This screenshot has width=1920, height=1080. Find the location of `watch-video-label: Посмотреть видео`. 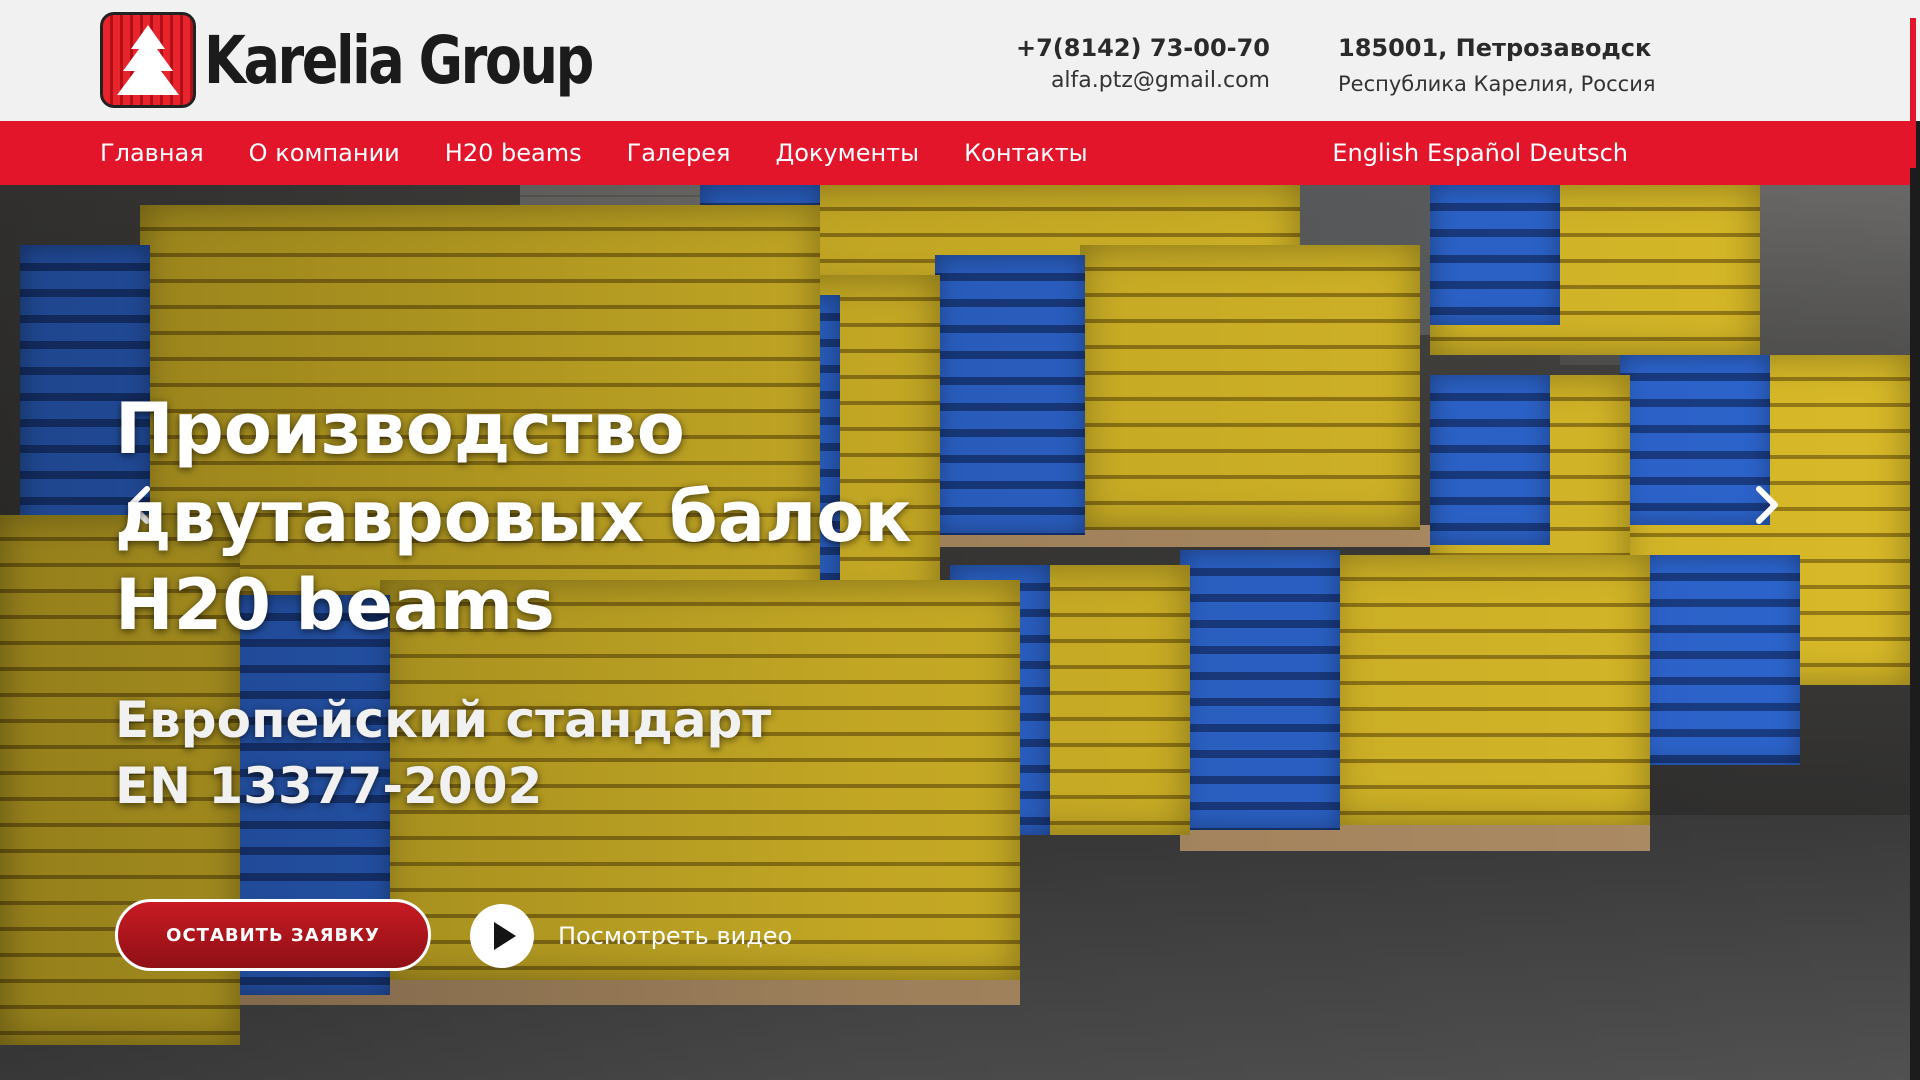

watch-video-label: Посмотреть видео is located at coordinates (675, 936).